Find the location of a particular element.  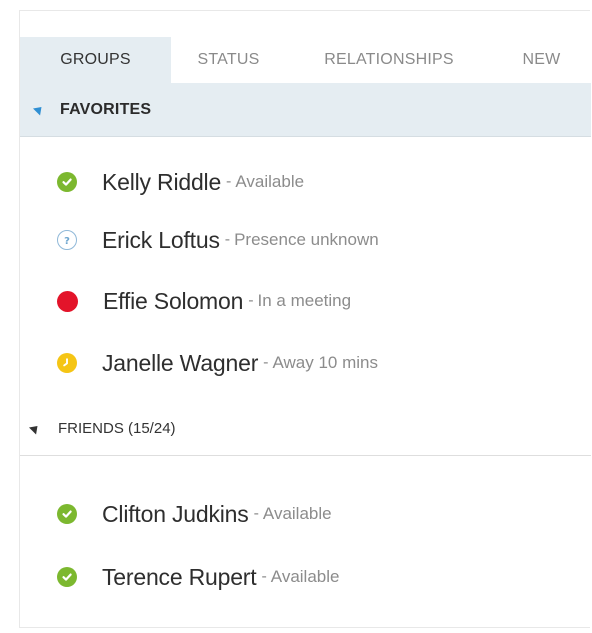

contact-name: Effie Solomon is located at coordinates (173, 300).